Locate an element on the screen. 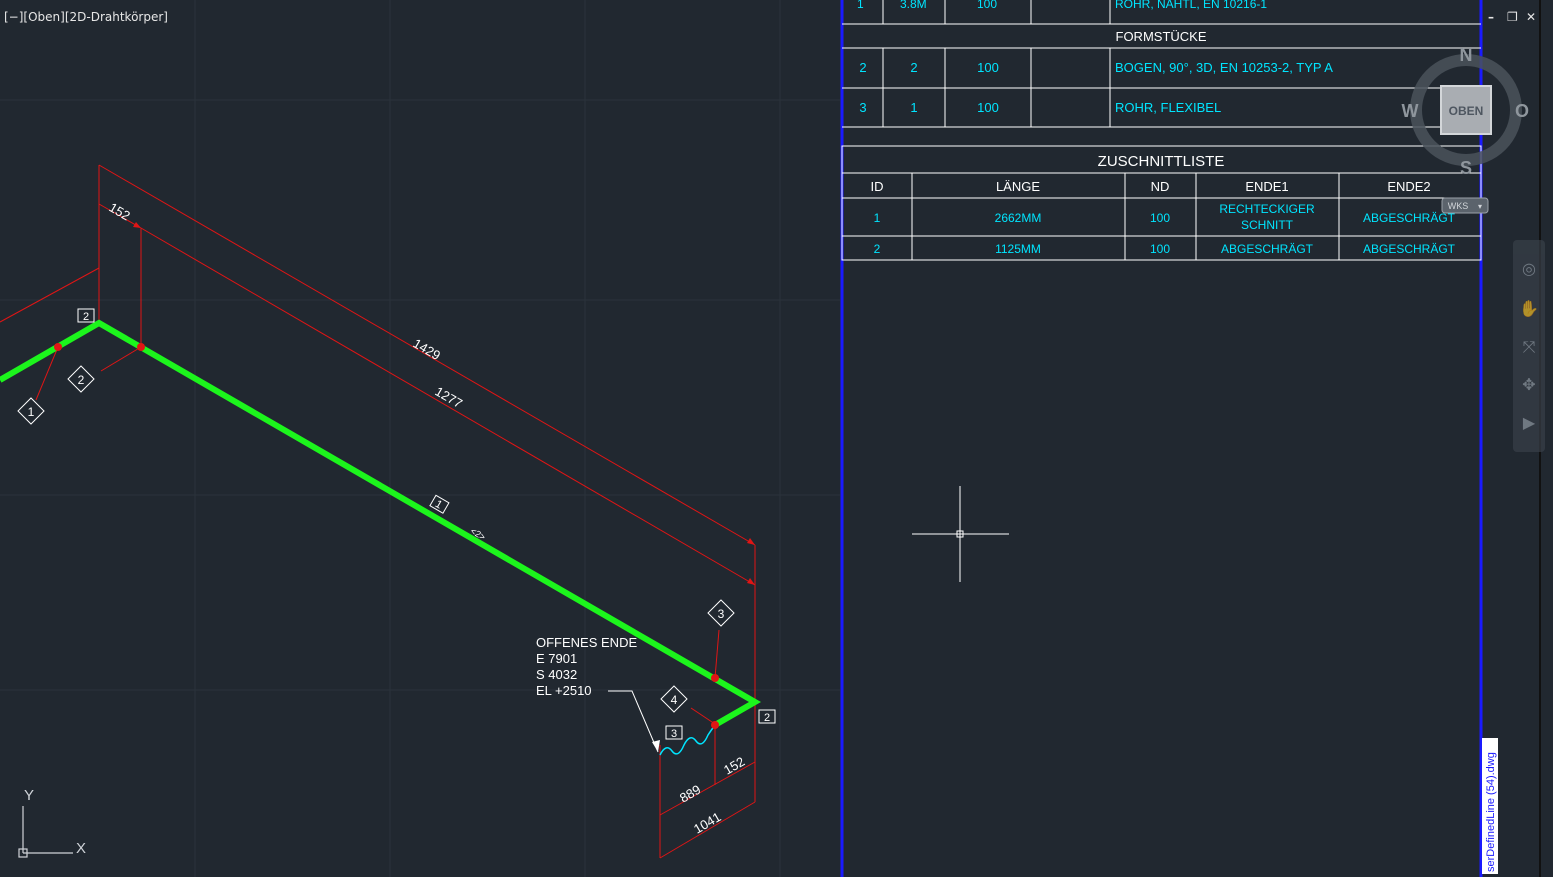 The height and width of the screenshot is (877, 1553). cut-header-id: ID is located at coordinates (877, 186).